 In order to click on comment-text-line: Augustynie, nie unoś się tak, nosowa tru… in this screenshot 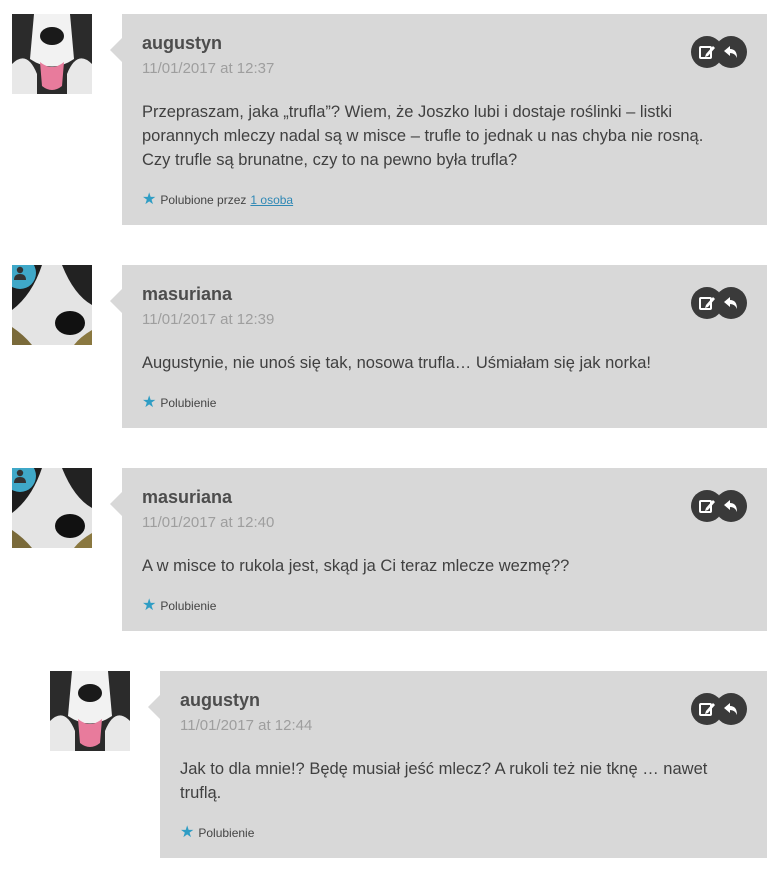, I will do `click(396, 363)`.